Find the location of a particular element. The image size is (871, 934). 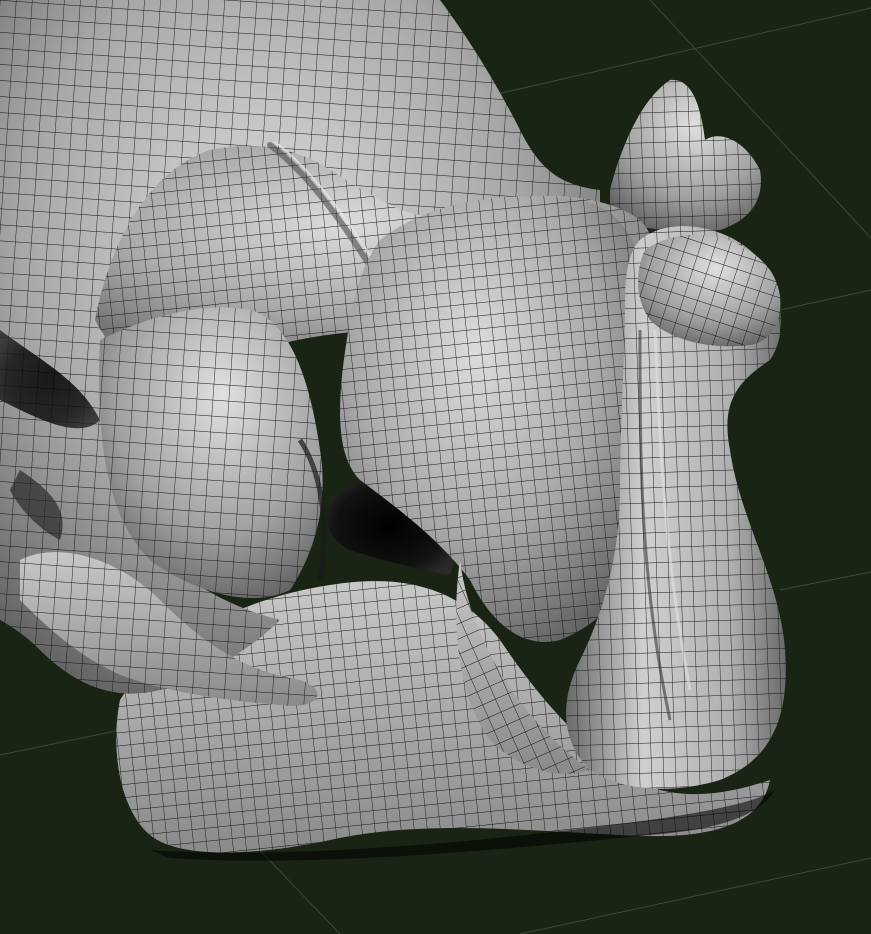

mesh-ear is located at coordinates (685, 155).